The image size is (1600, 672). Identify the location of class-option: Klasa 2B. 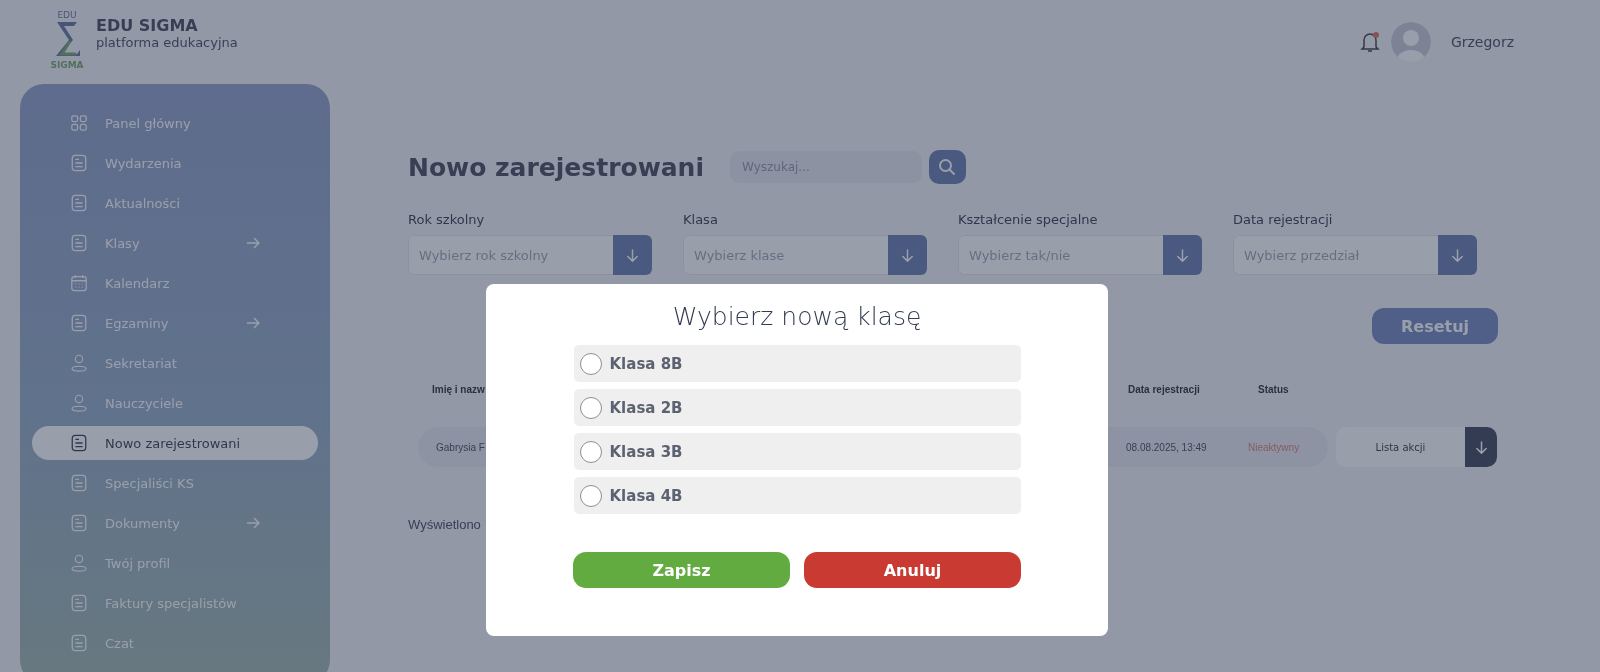
(797, 407).